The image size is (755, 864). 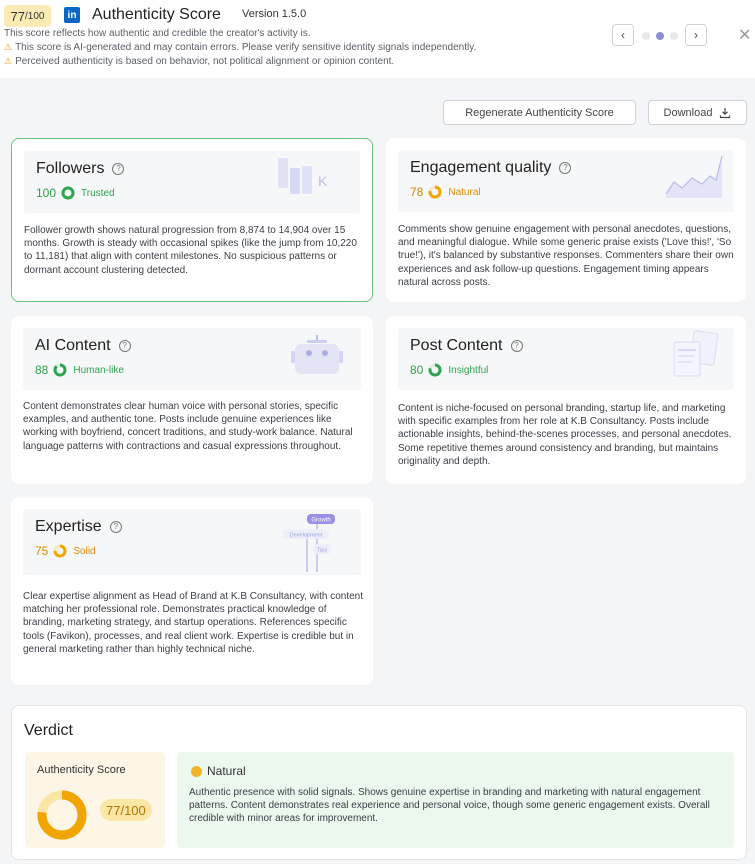 I want to click on svg-text: Growth, so click(x=320, y=521).